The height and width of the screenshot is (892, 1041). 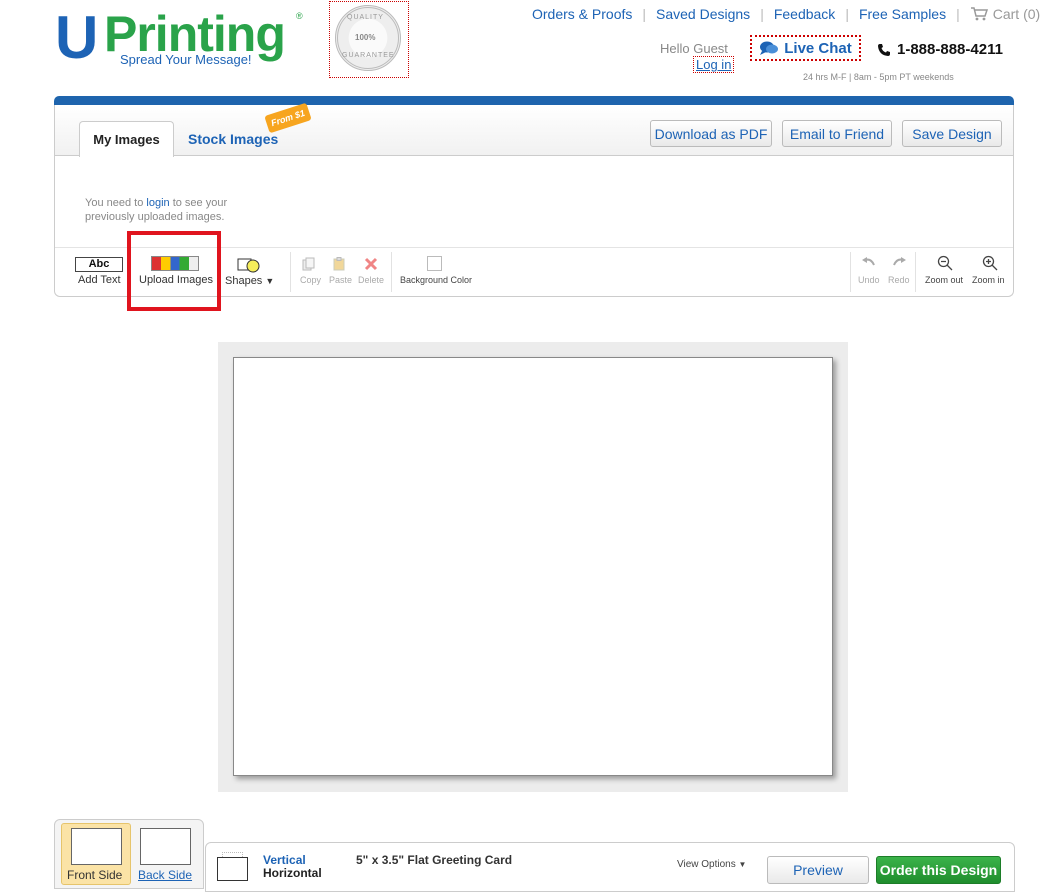 I want to click on hello-guest: Hello Guest, so click(x=694, y=48).